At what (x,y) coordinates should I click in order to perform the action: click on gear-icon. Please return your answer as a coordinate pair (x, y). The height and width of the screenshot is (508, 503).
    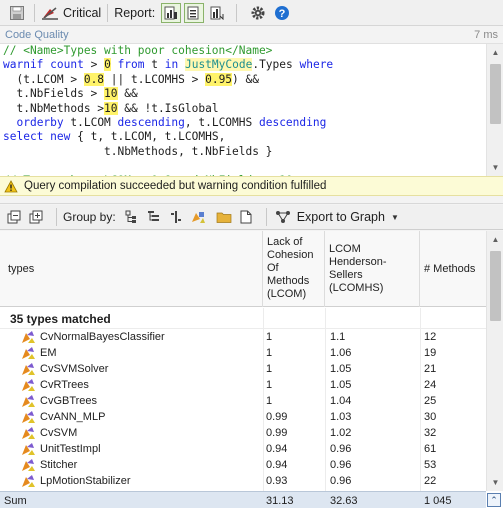
    Looking at the image, I should click on (258, 13).